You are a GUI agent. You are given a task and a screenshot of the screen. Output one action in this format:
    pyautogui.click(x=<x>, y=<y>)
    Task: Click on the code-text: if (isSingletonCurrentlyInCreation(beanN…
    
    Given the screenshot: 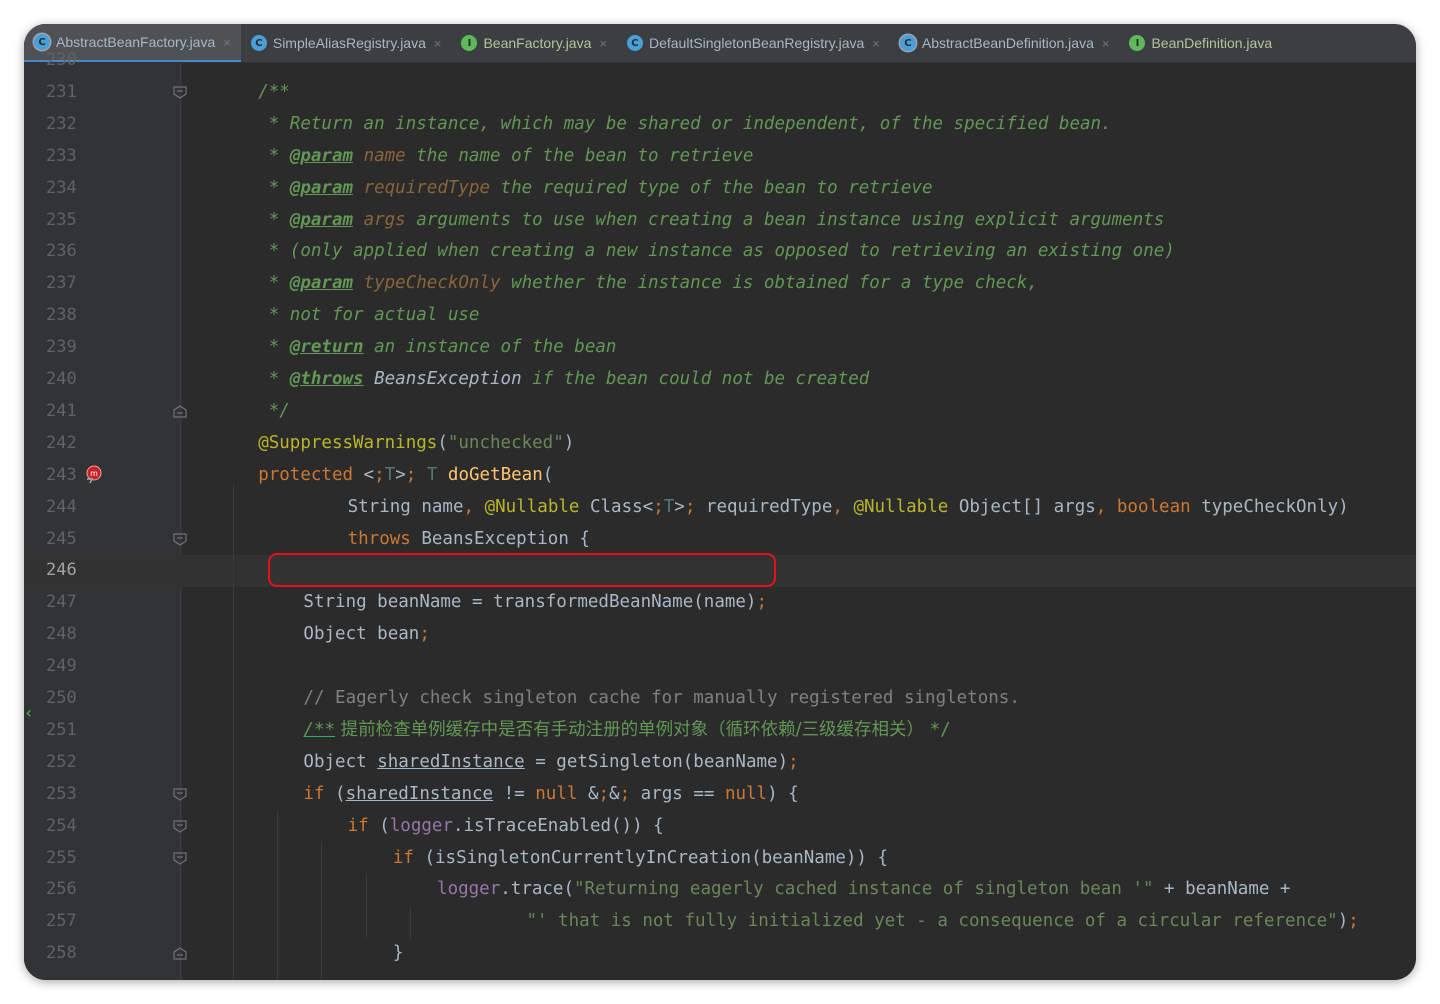 What is the action you would take?
    pyautogui.click(x=640, y=857)
    